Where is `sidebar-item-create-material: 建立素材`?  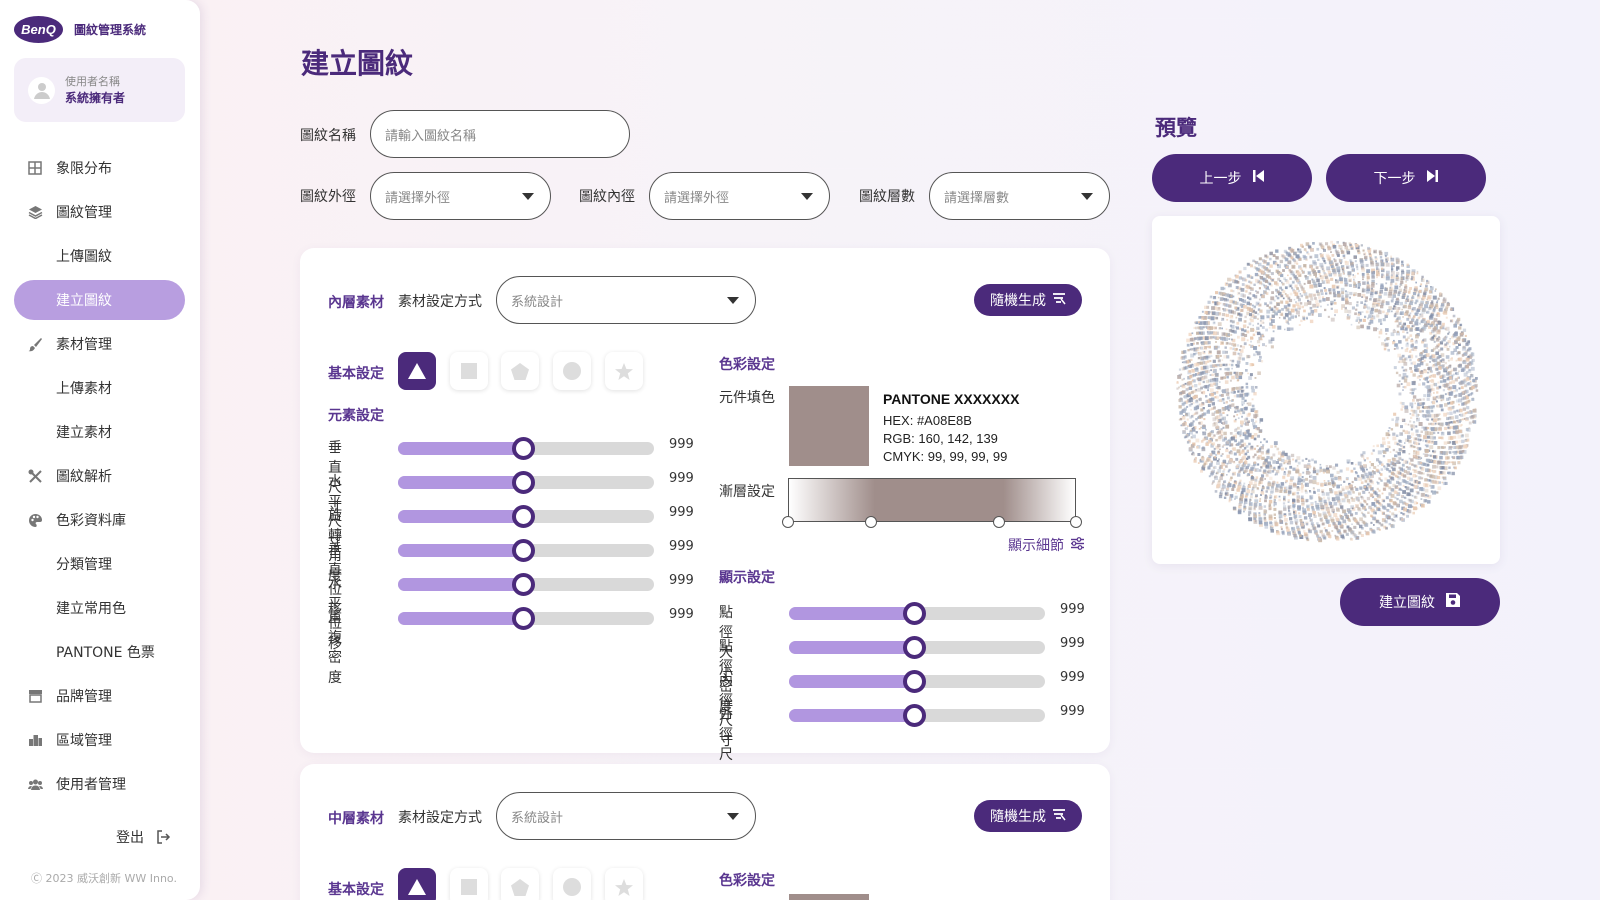 sidebar-item-create-material: 建立素材 is located at coordinates (99, 432).